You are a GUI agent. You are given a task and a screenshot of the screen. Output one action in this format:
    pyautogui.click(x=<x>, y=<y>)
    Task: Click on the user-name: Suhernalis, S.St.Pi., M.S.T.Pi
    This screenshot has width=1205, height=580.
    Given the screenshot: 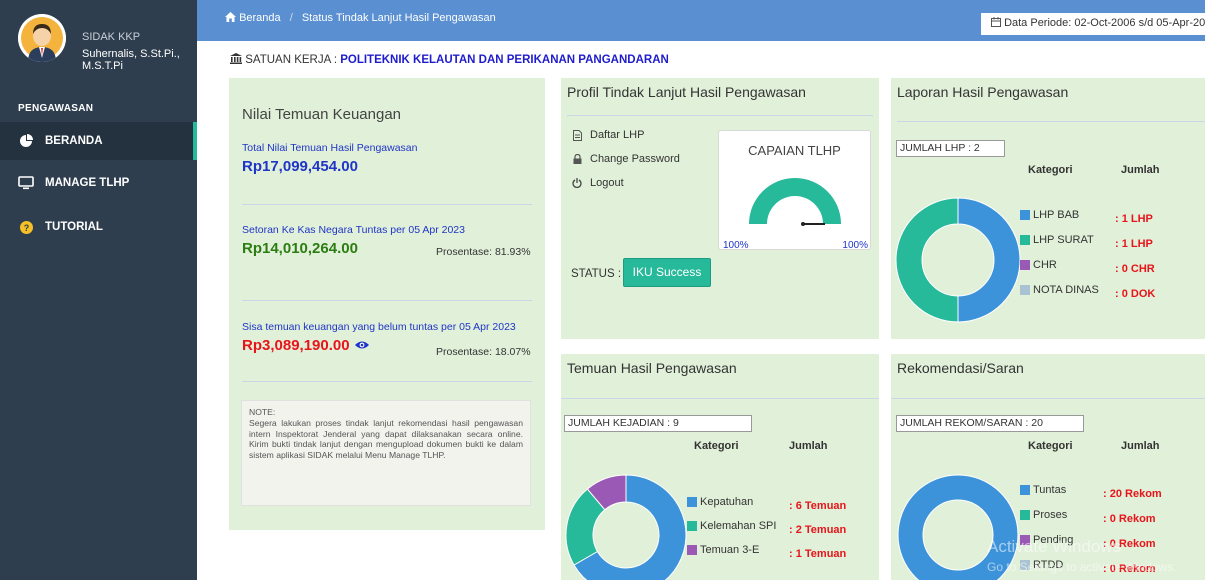 What is the action you would take?
    pyautogui.click(x=131, y=60)
    